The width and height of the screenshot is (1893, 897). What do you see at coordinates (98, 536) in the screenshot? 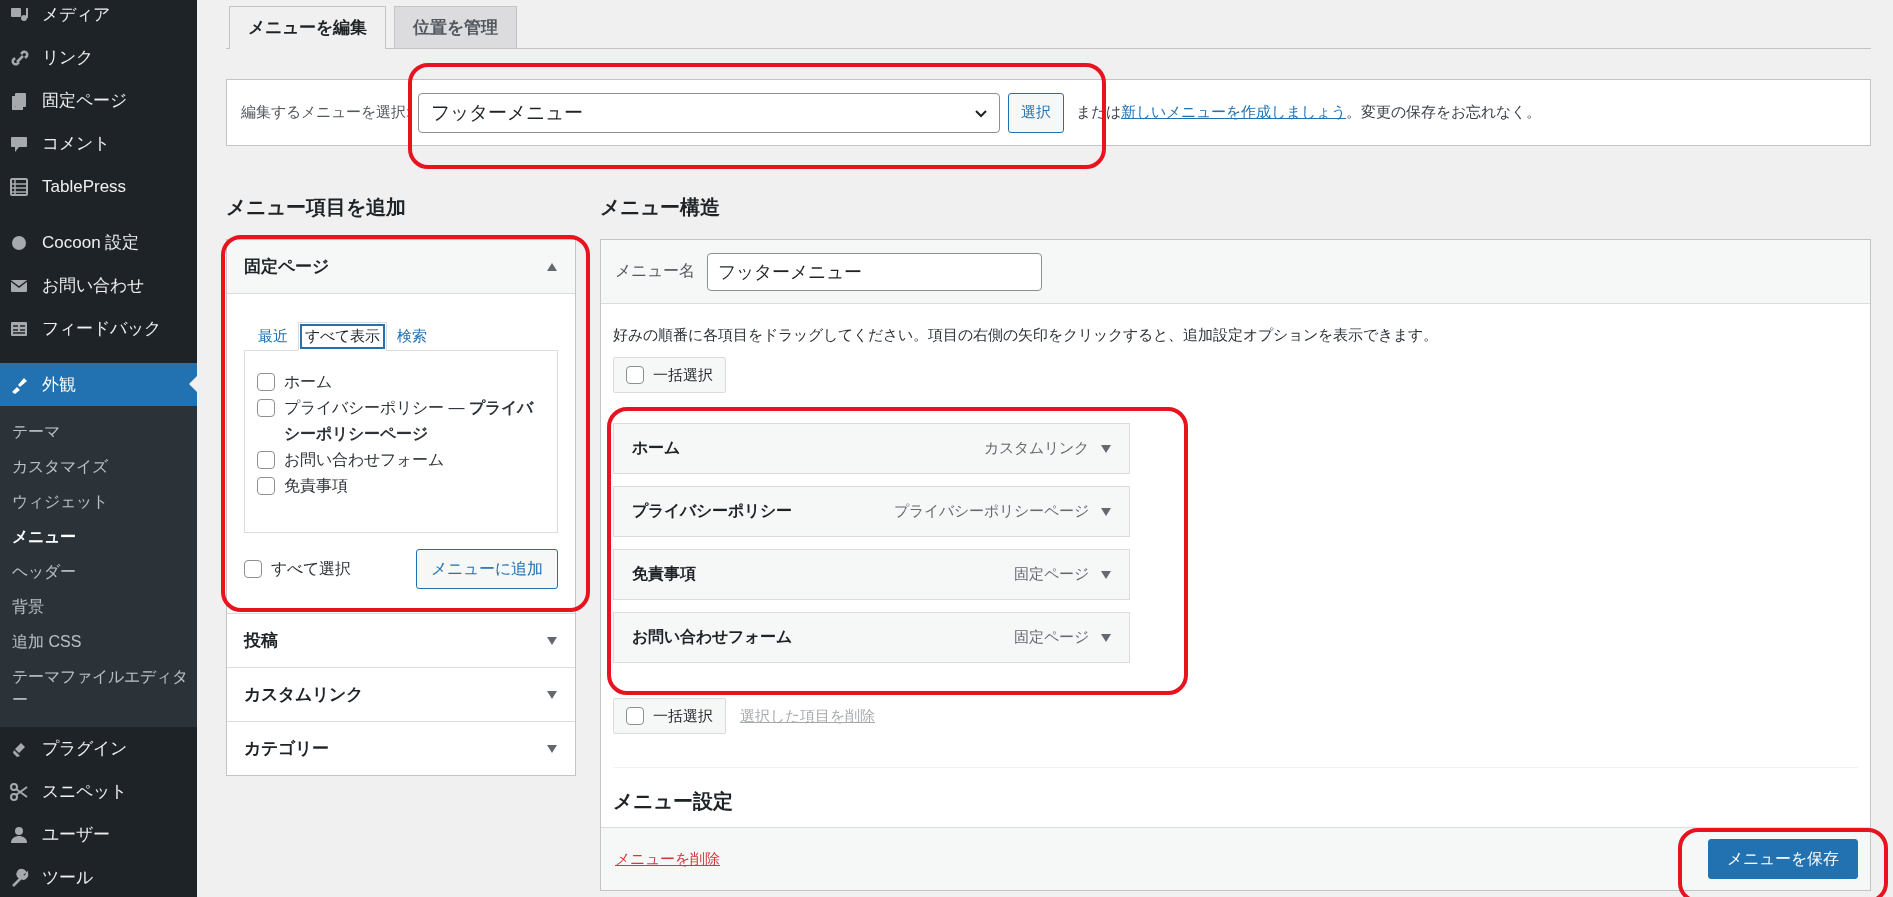
I see `submenu-item: メニュー` at bounding box center [98, 536].